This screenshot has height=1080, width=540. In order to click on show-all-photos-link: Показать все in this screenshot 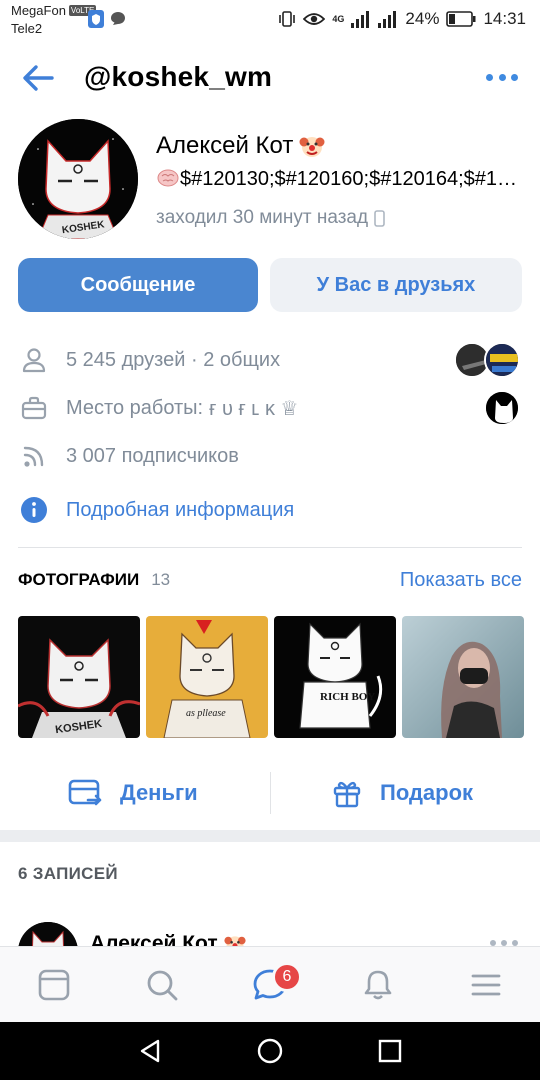, I will do `click(461, 580)`.